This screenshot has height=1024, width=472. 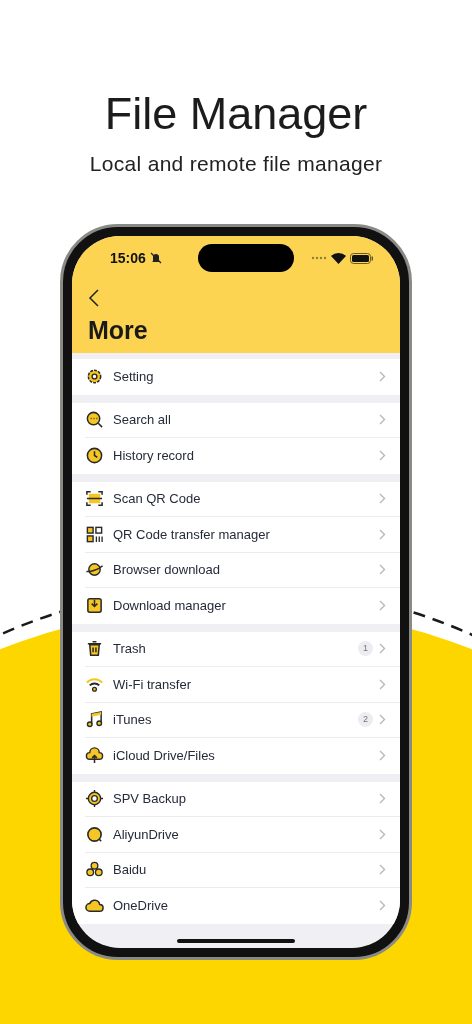 What do you see at coordinates (242, 649) in the screenshot?
I see `menu-item: Trash 1` at bounding box center [242, 649].